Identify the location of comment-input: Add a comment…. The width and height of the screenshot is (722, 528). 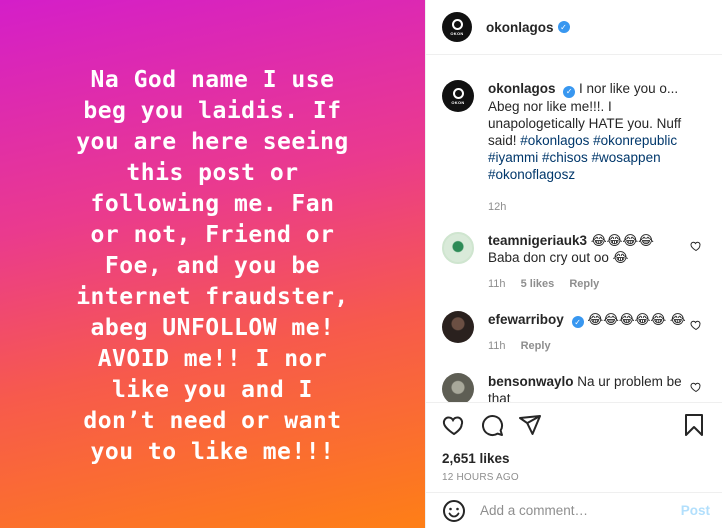
(580, 510).